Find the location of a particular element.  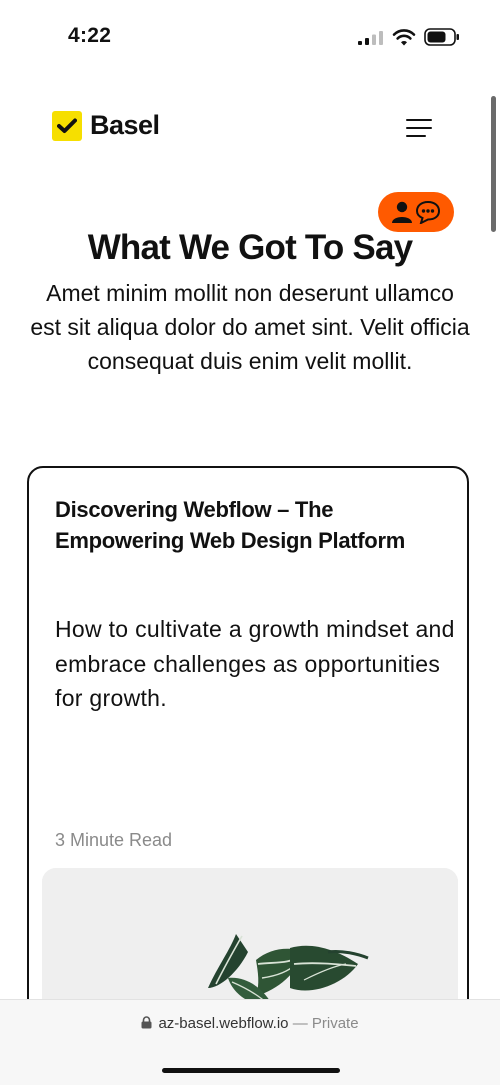

url-display: az-basel.webflow.io — Private is located at coordinates (250, 1023).